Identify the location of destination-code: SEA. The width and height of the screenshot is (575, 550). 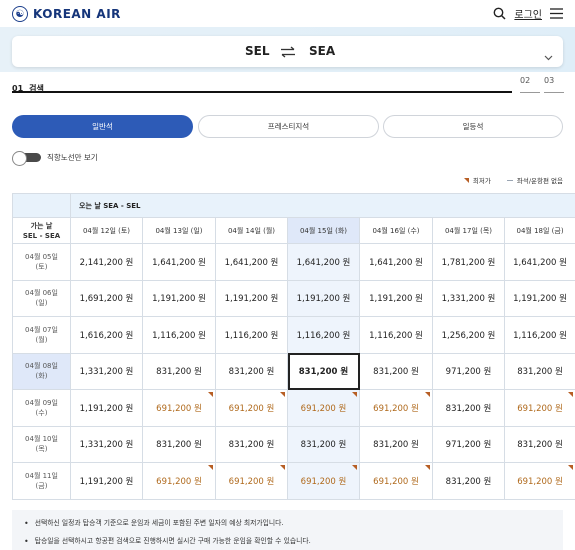
(322, 51).